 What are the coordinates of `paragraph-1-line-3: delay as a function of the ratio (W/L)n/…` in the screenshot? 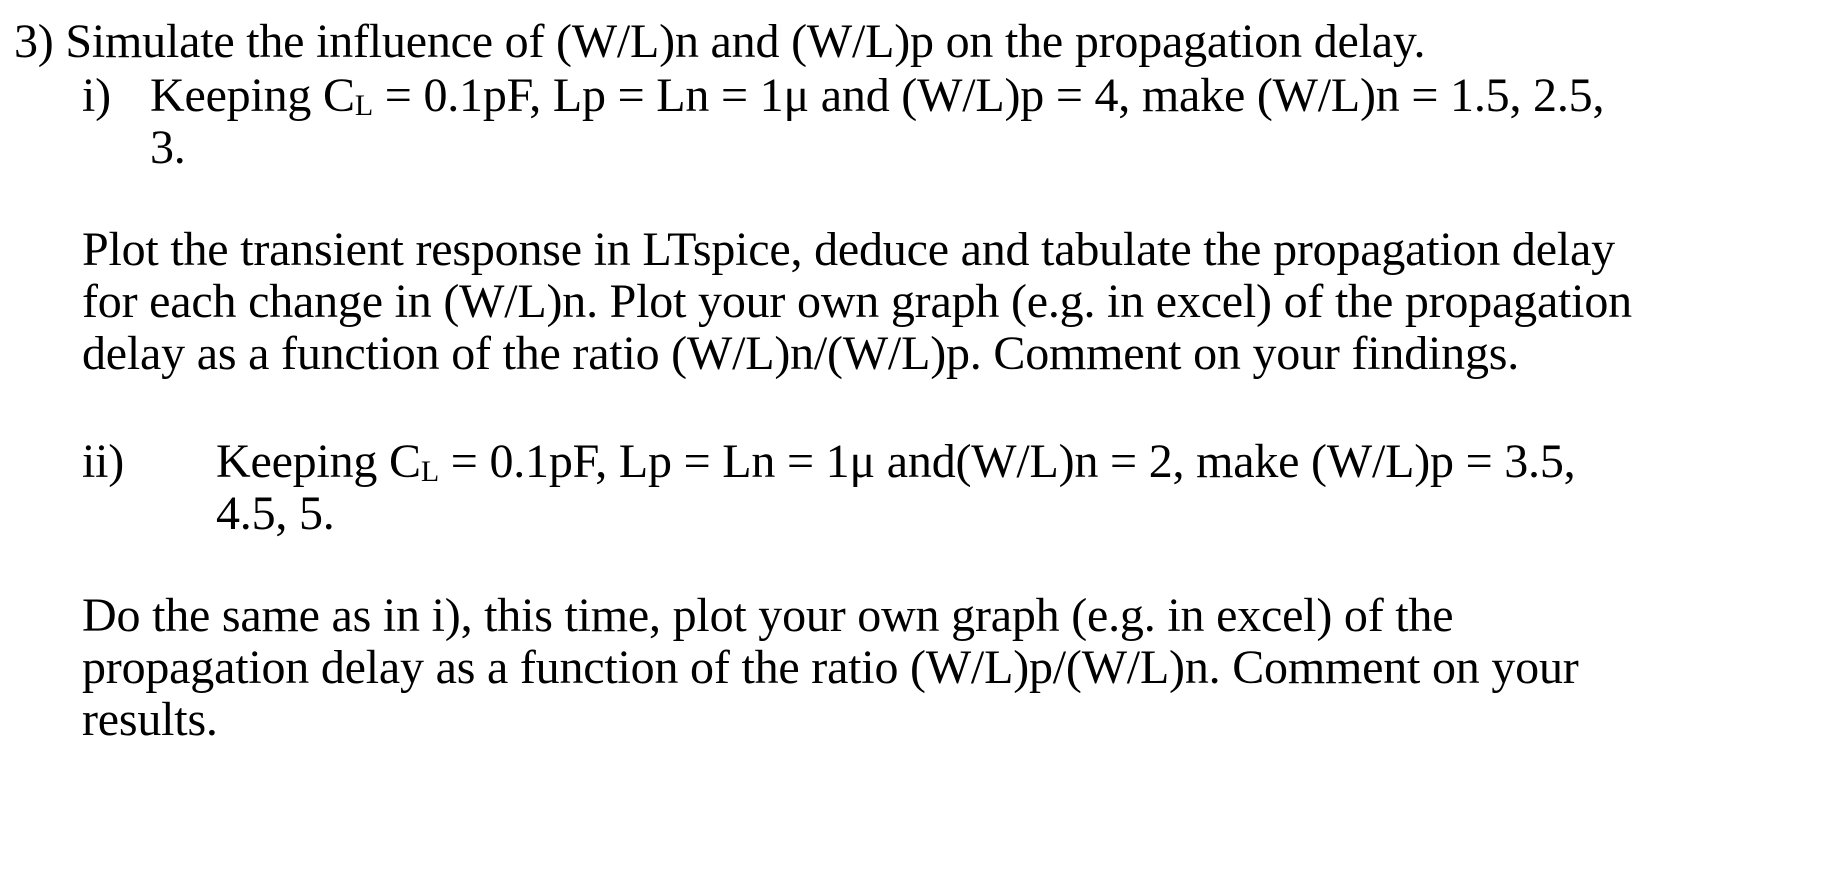 It's located at (801, 353).